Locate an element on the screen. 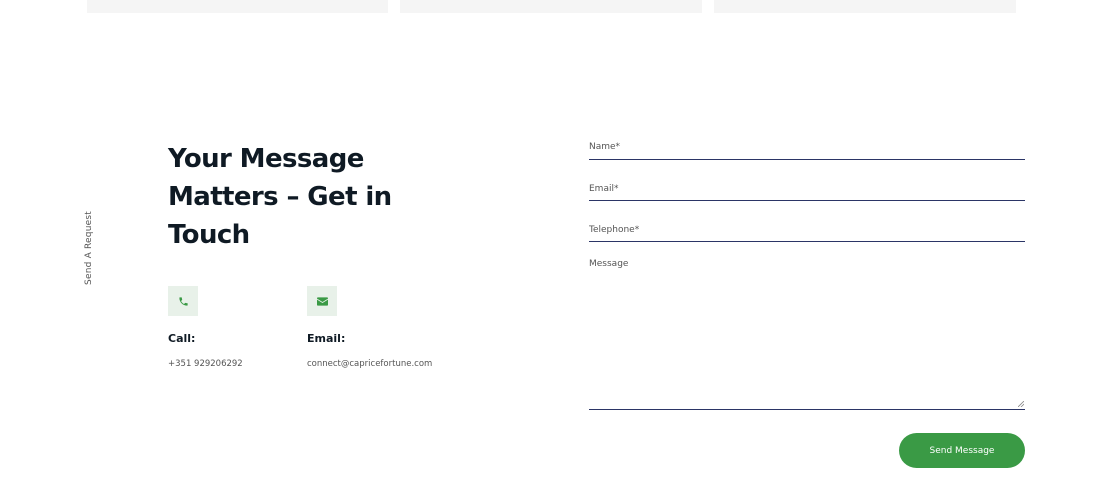 The height and width of the screenshot is (500, 1101). email-label: Email: is located at coordinates (326, 338).